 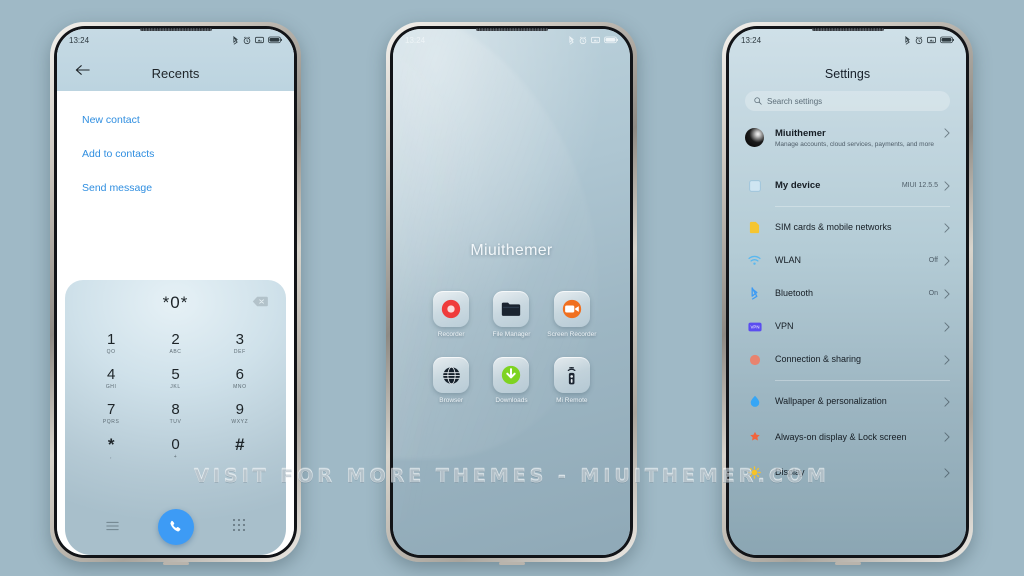 What do you see at coordinates (847, 326) in the screenshot?
I see `settings-row-vpn: VPN VPN` at bounding box center [847, 326].